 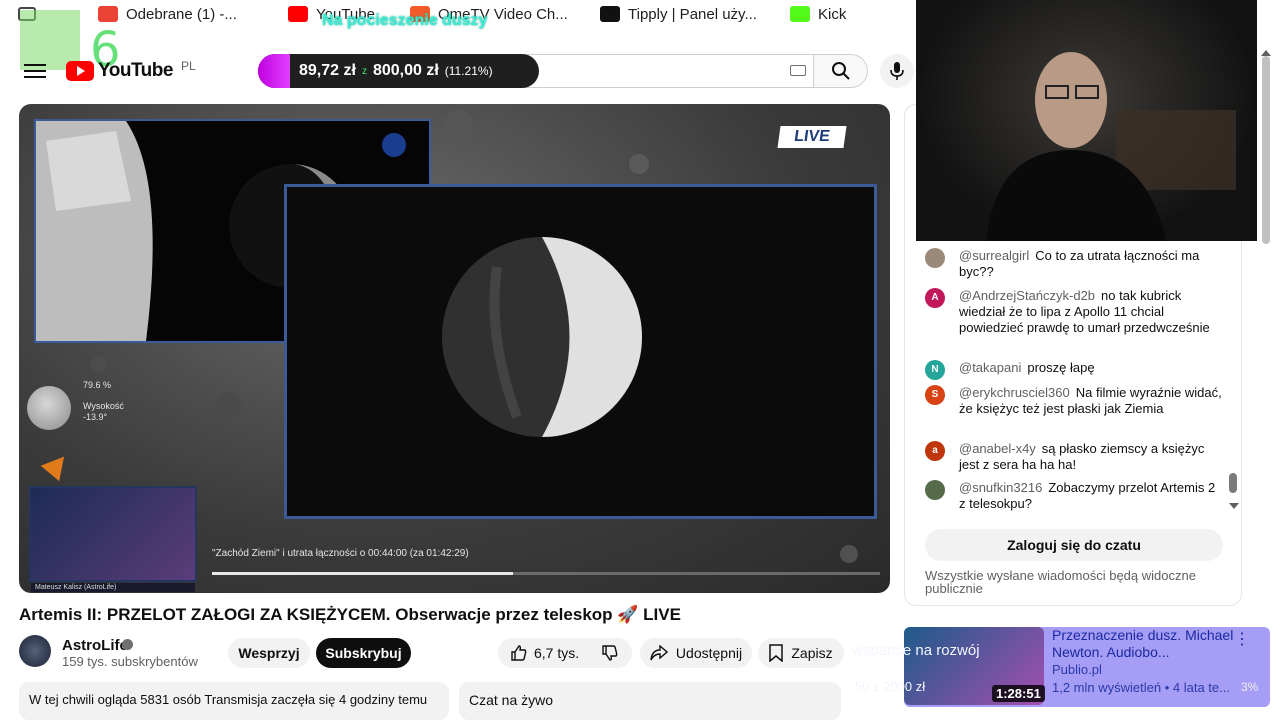 What do you see at coordinates (1018, 693) in the screenshot?
I see `recommended-duration: 1:28:51` at bounding box center [1018, 693].